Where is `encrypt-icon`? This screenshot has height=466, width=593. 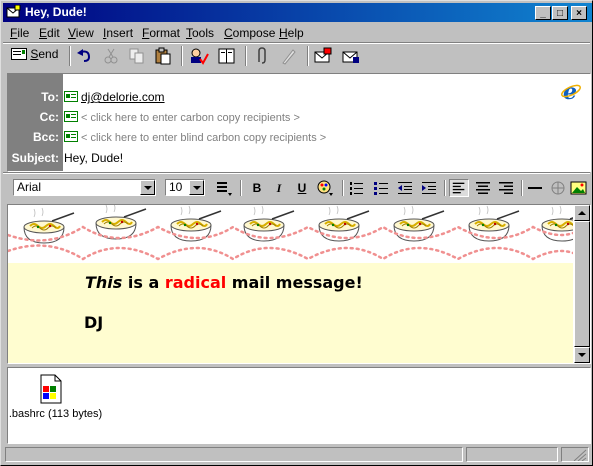
encrypt-icon is located at coordinates (323, 56).